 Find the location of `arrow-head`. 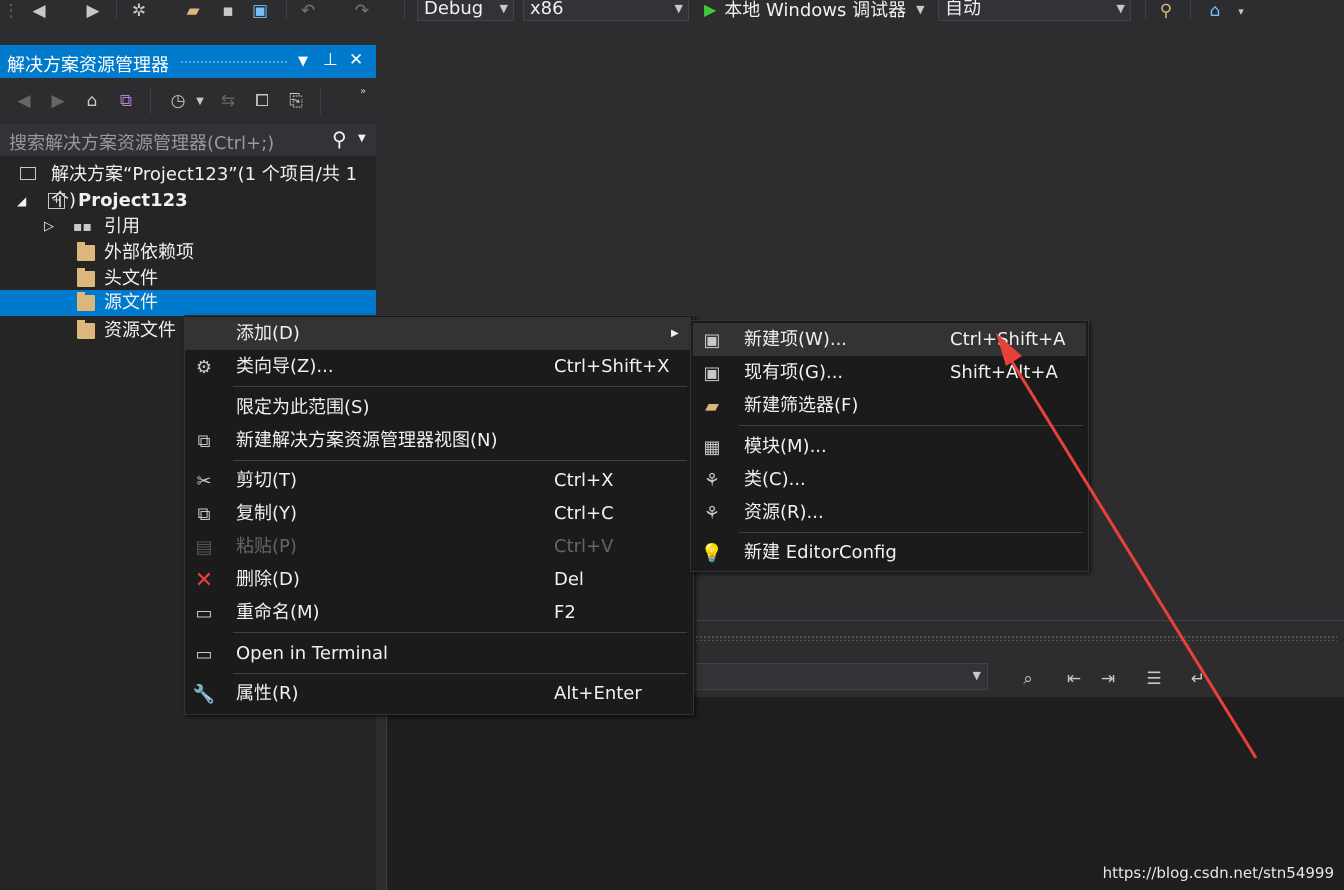

arrow-head is located at coordinates (1009, 349).